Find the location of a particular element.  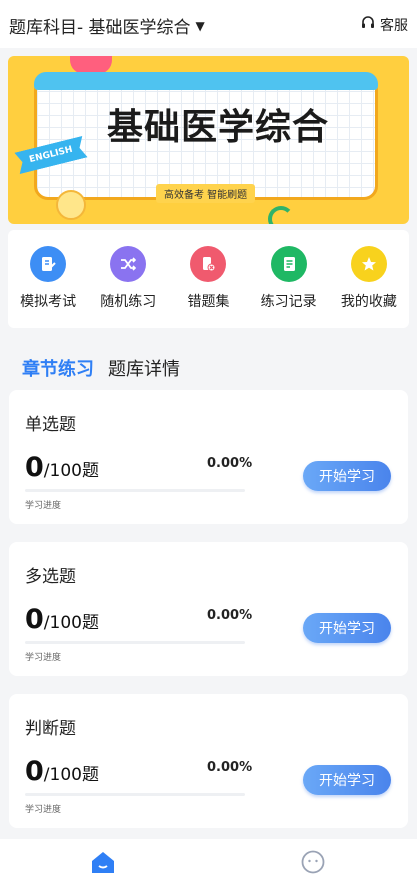

bottom-nav is located at coordinates (208, 860).